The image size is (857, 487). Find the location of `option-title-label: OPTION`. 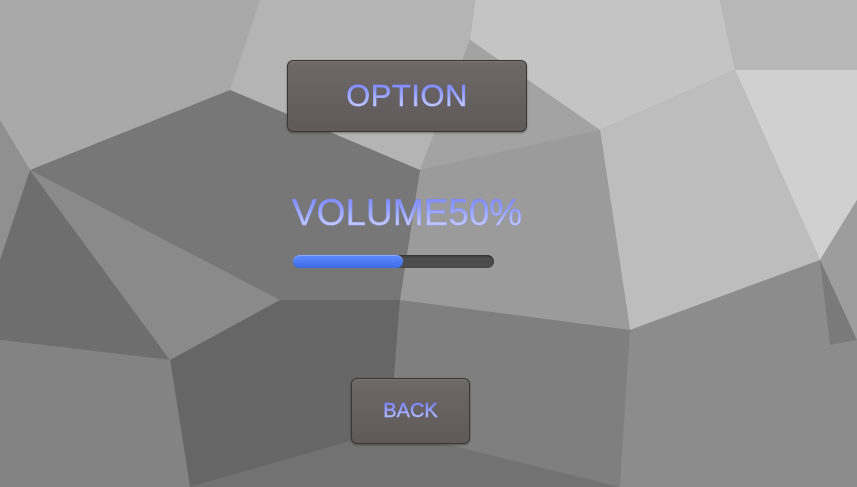

option-title-label: OPTION is located at coordinates (407, 95).